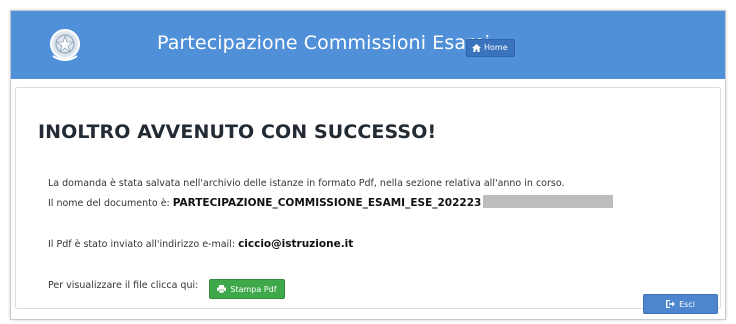  I want to click on document-name-label: Il nome del documento è:, so click(109, 203).